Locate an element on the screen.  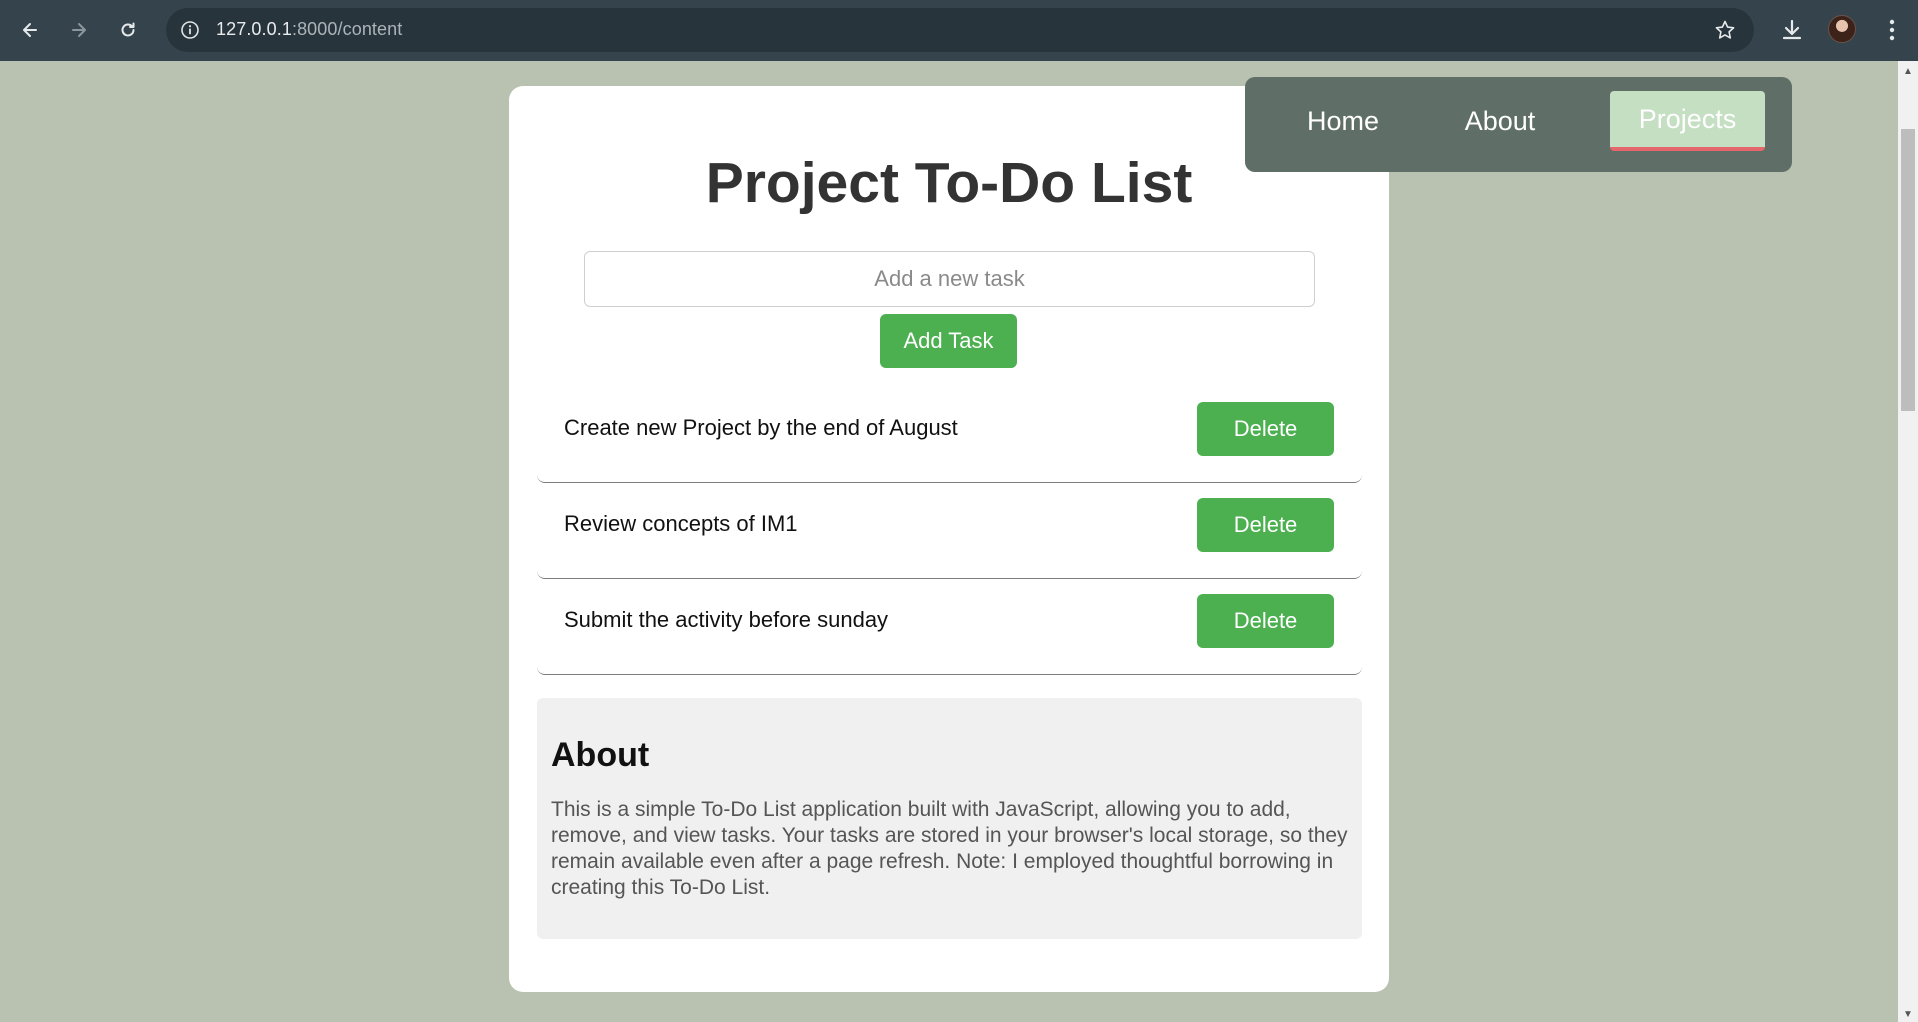
reload-icon is located at coordinates (128, 29).